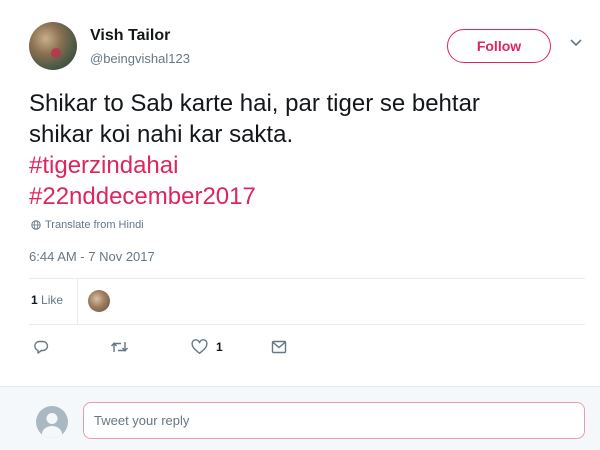 Image resolution: width=600 pixels, height=450 pixels. Describe the element at coordinates (94, 225) in the screenshot. I see `translate-label: Translate from Hindi` at that location.